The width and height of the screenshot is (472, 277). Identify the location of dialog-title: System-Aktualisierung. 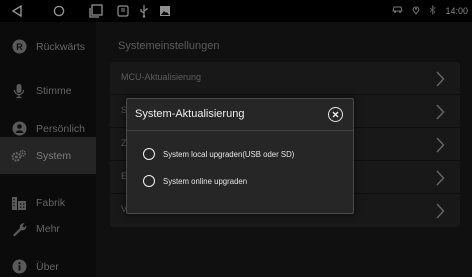
(190, 114).